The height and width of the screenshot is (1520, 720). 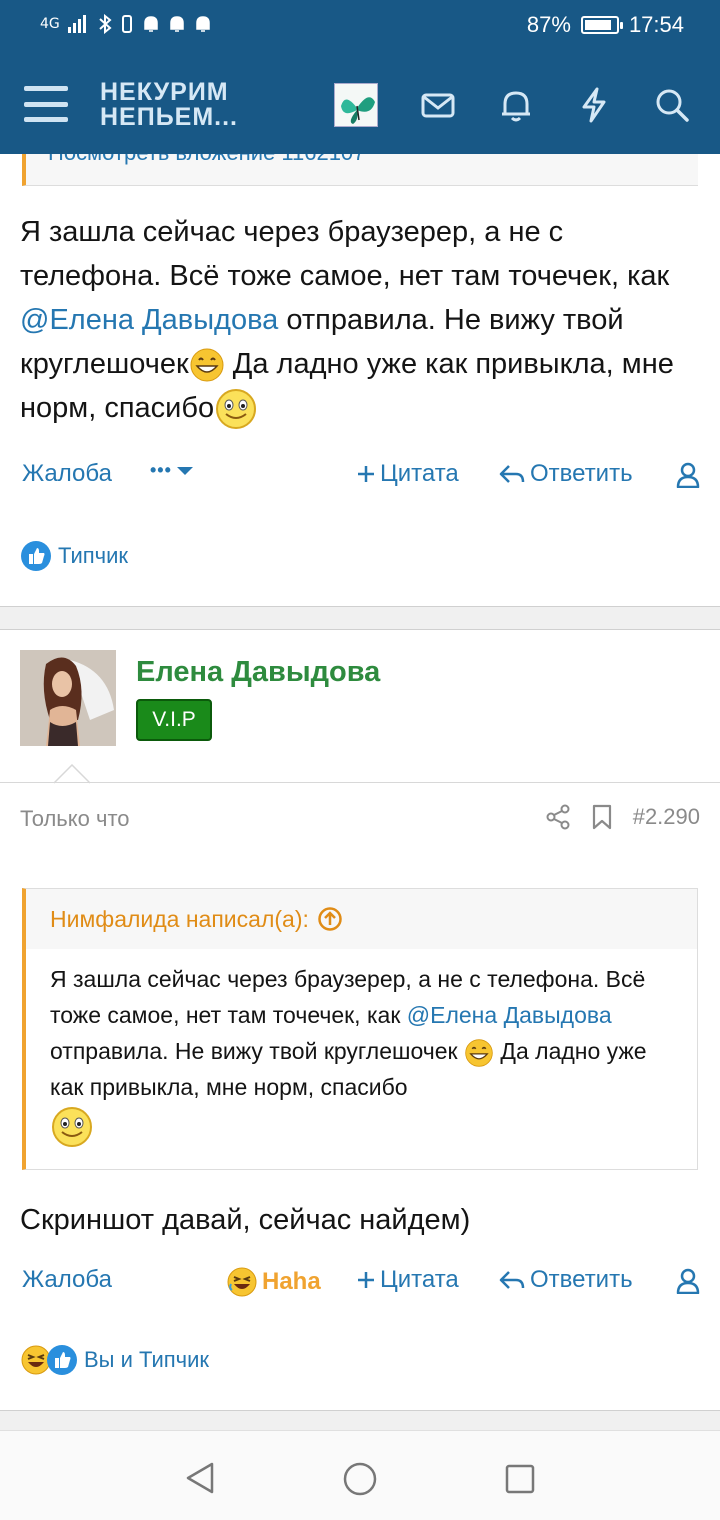 I want to click on vibrate-icon, so click(x=126, y=24).